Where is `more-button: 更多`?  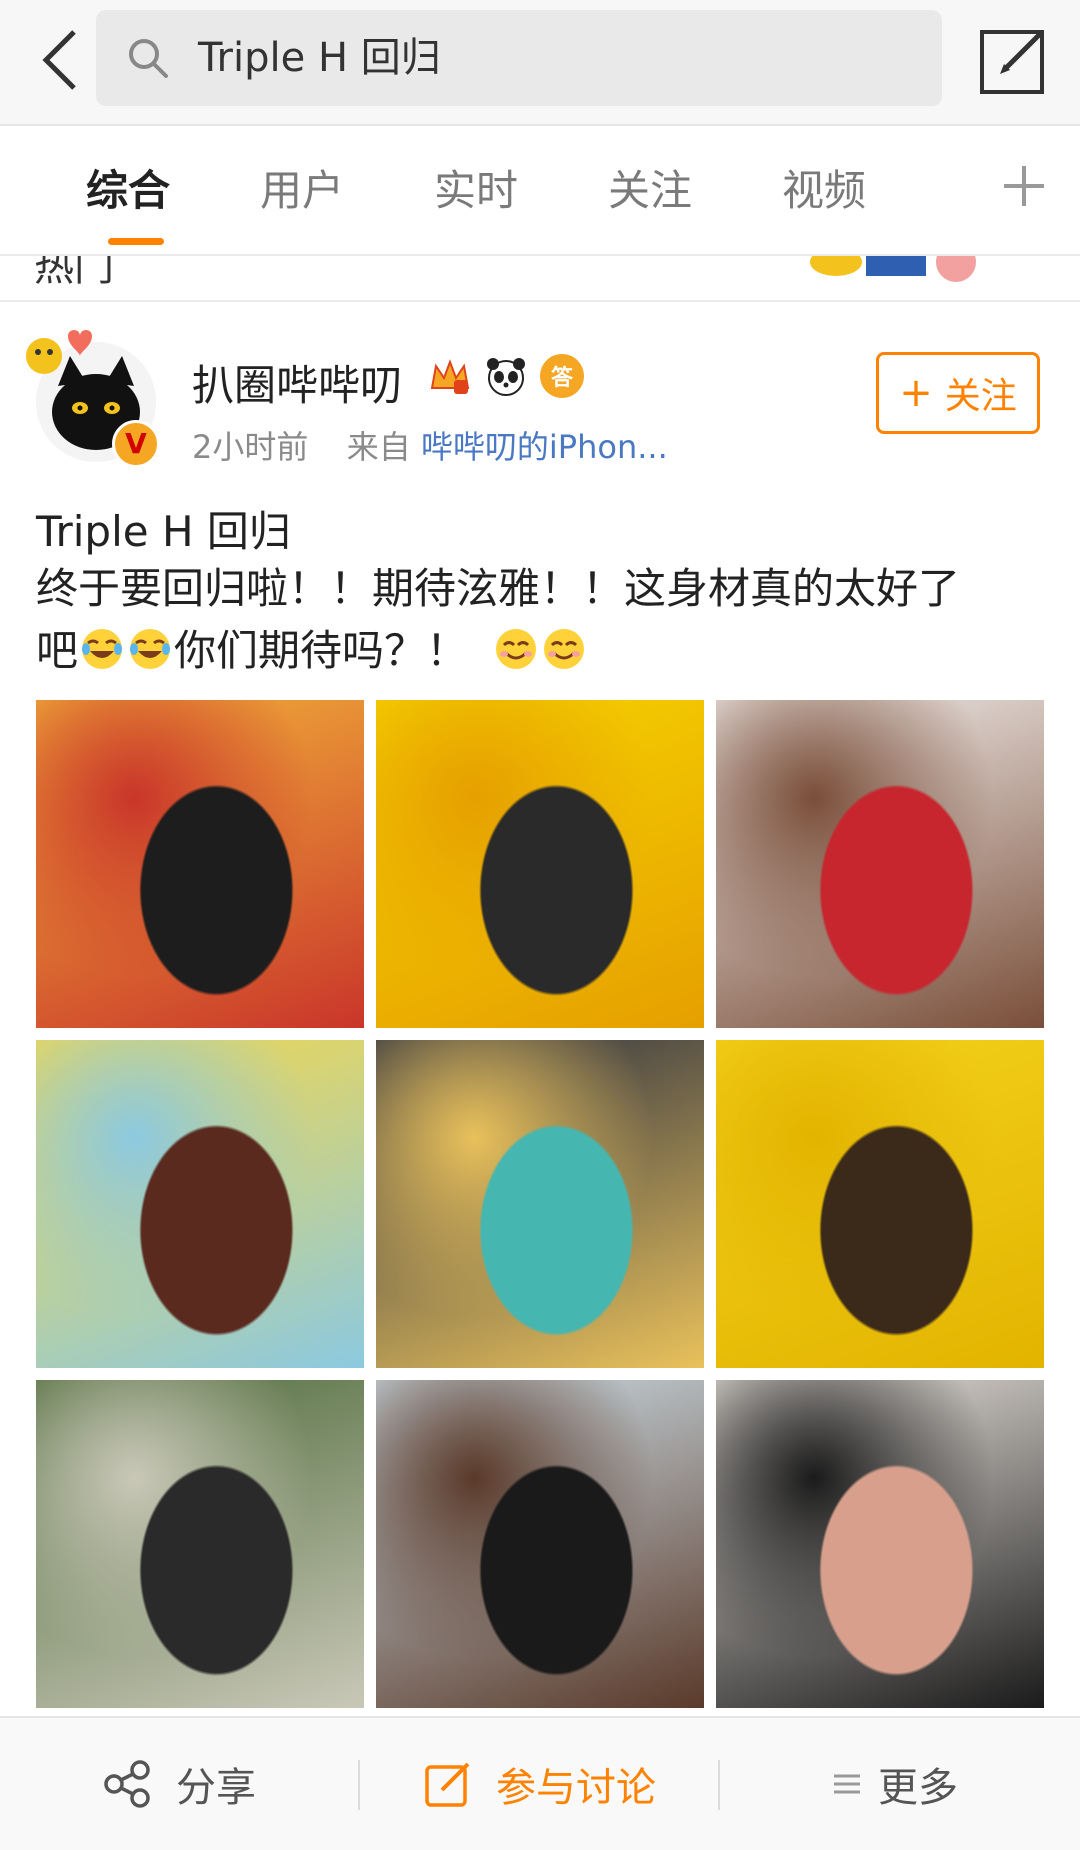
more-button: 更多 is located at coordinates (896, 1784).